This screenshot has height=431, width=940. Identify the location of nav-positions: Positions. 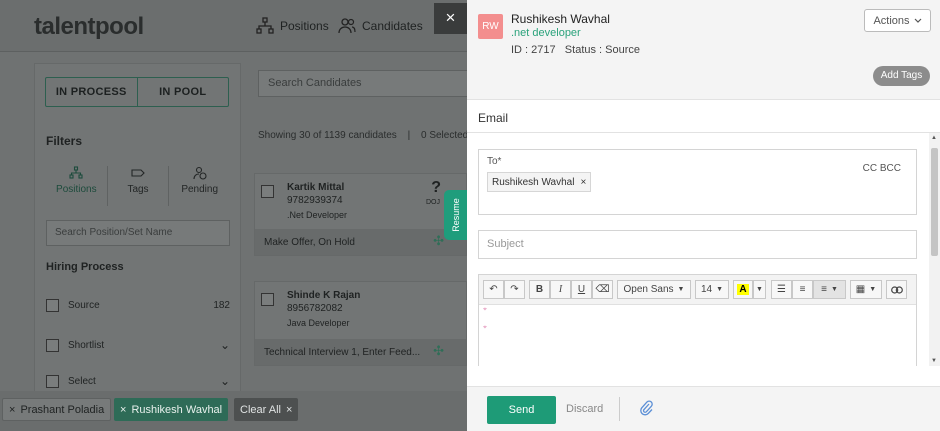
(292, 26).